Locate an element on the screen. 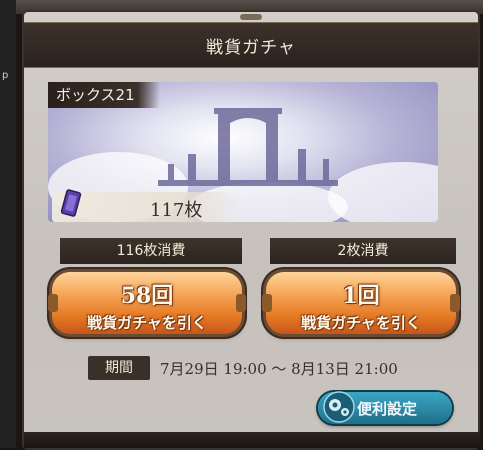  settings-label: 便利設定 is located at coordinates (387, 409).